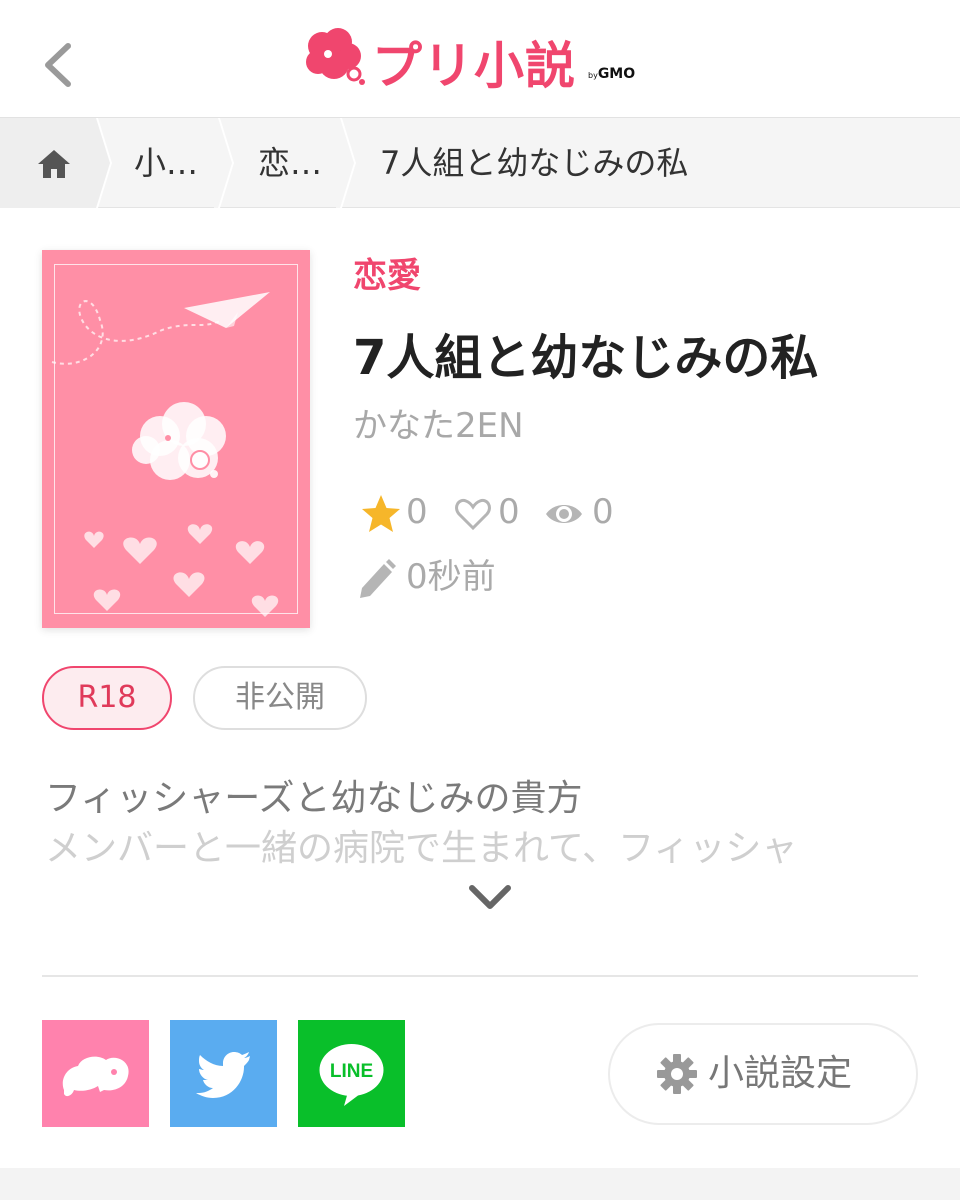  Describe the element at coordinates (603, 512) in the screenshot. I see `views-count: 0` at that location.